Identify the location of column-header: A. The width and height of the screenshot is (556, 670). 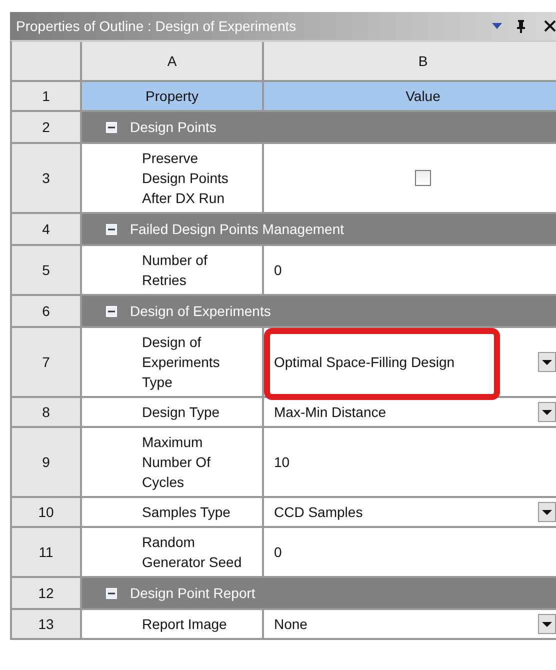
(173, 62).